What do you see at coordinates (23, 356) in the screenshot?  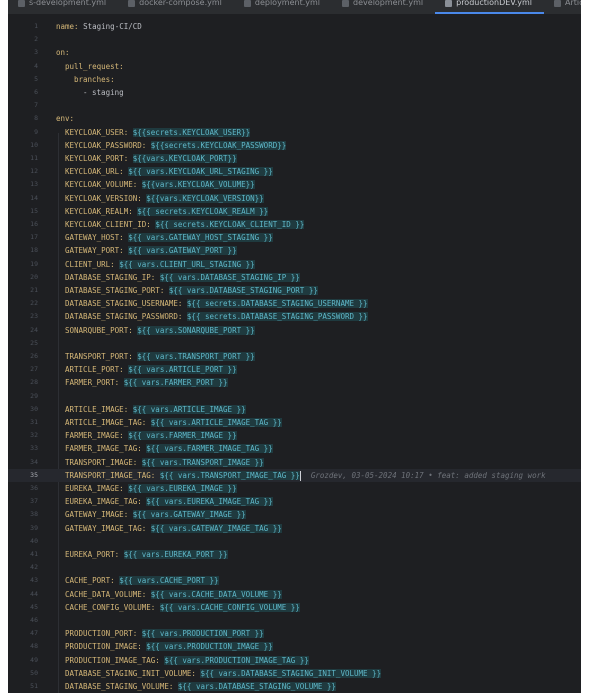 I see `line-number: 26` at bounding box center [23, 356].